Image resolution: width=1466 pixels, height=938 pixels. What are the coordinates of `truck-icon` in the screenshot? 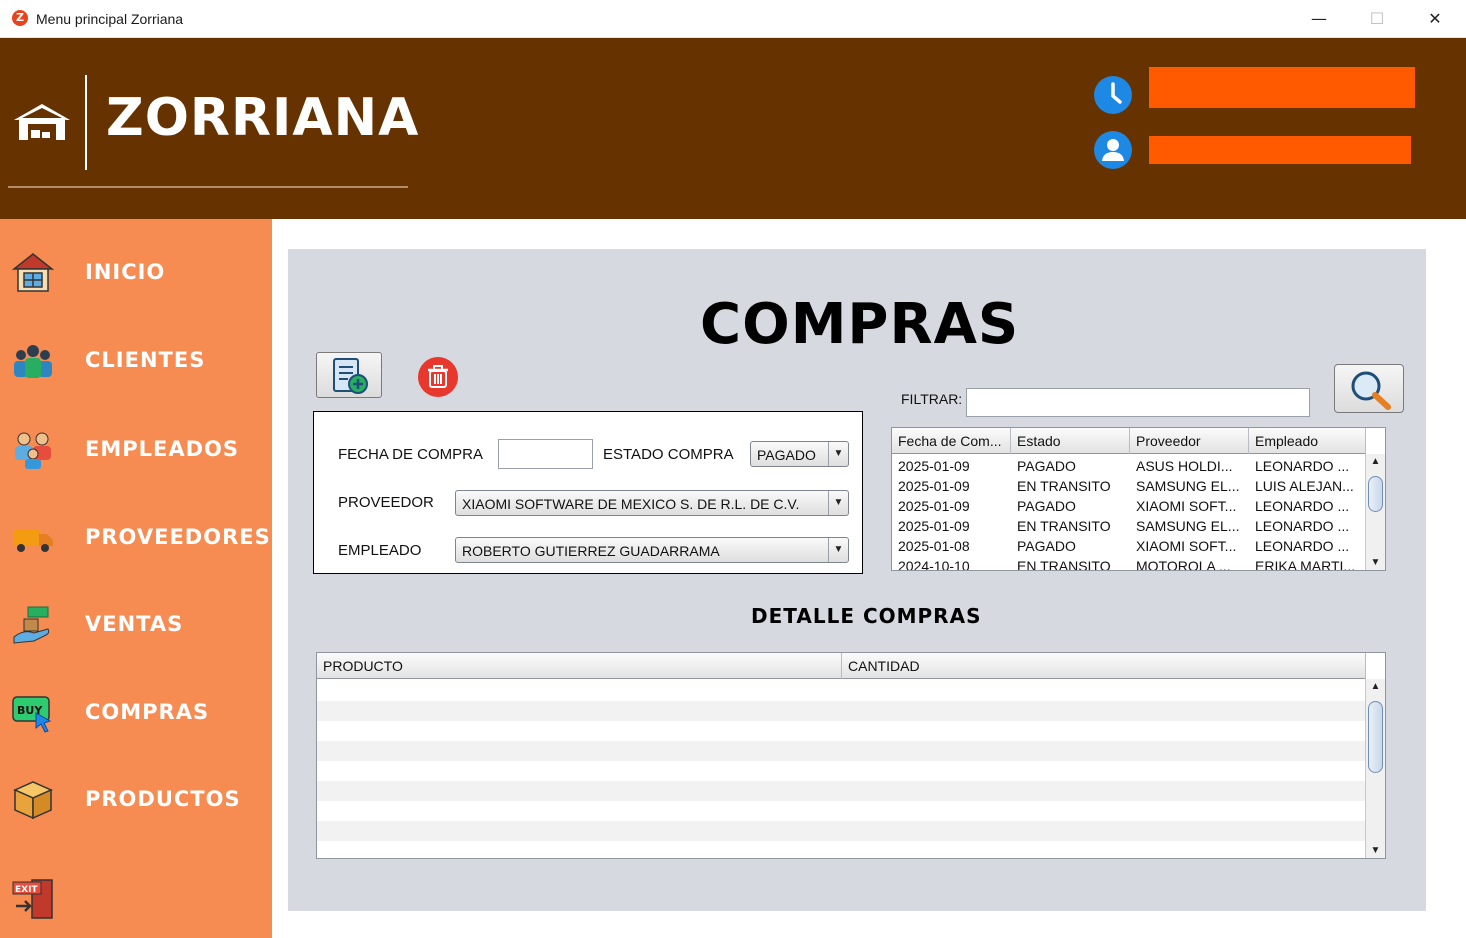 It's located at (33, 541).